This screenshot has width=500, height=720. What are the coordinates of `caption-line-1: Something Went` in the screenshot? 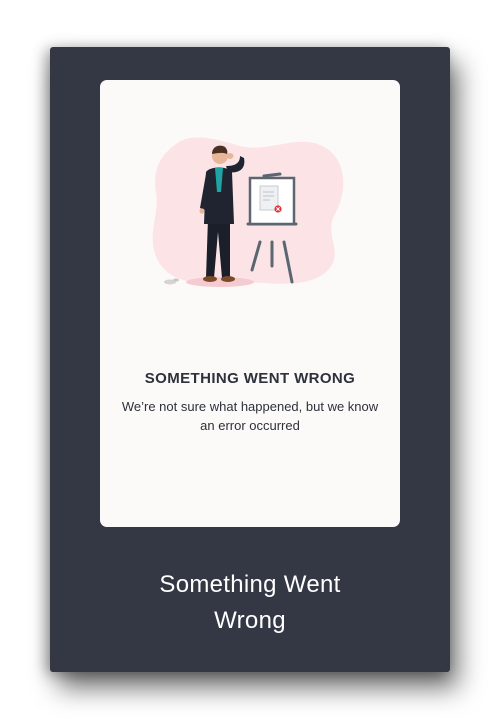 It's located at (250, 584).